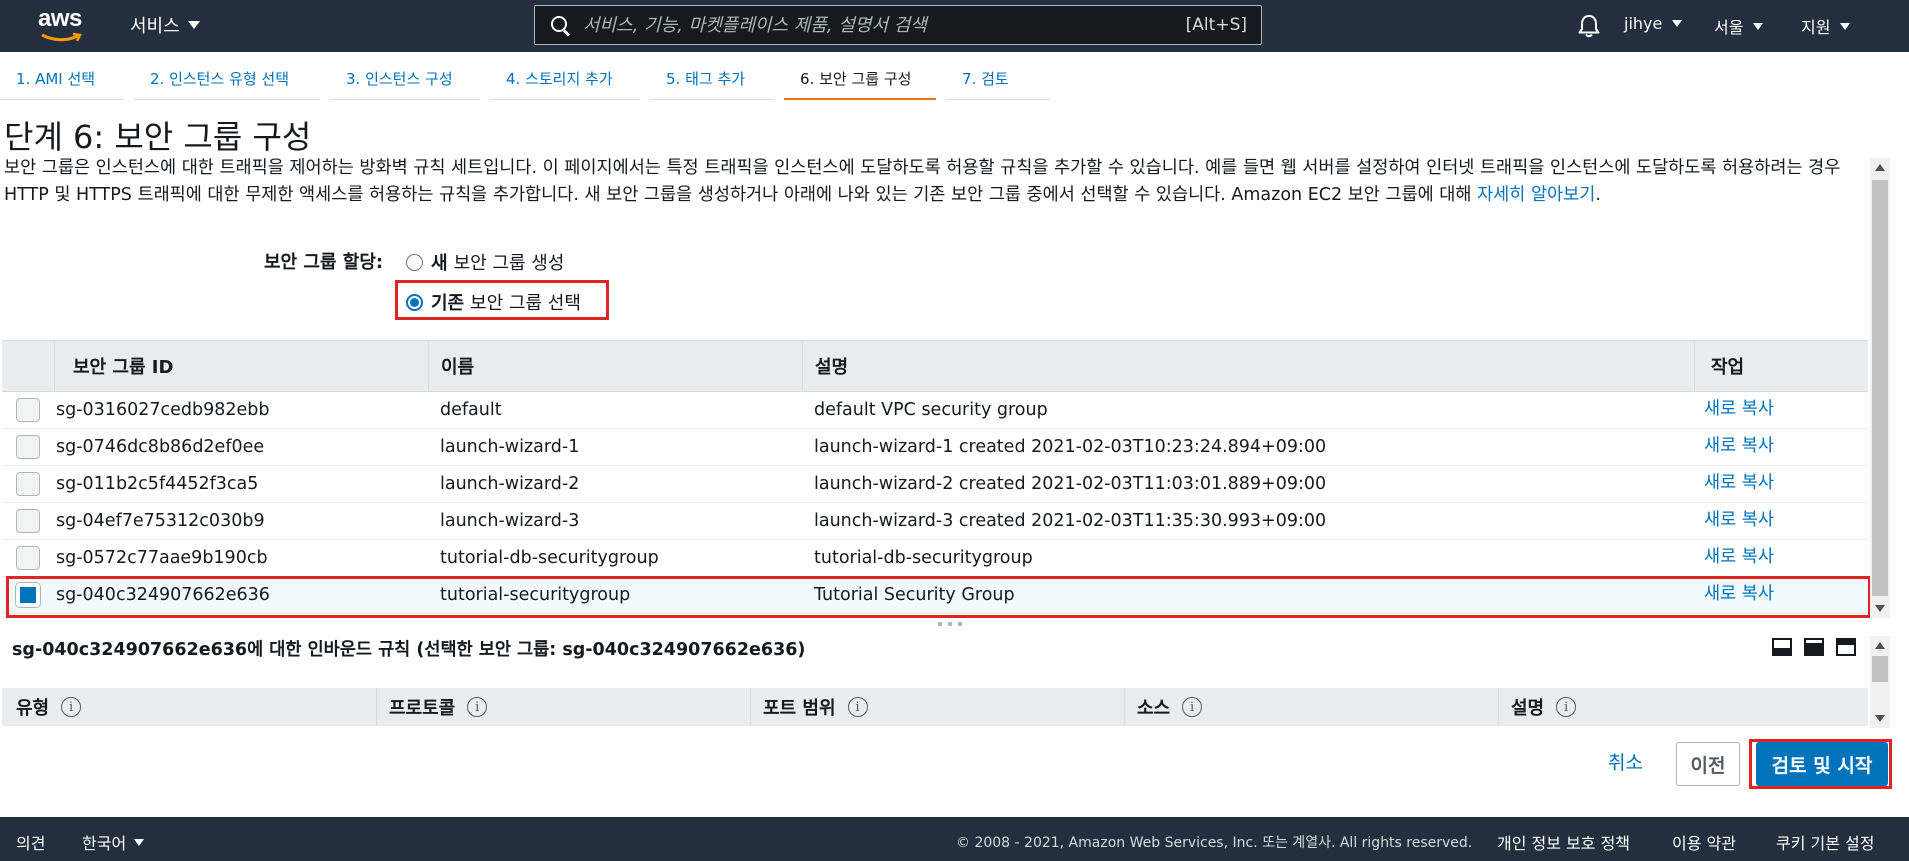 The width and height of the screenshot is (1909, 861). What do you see at coordinates (1625, 761) in the screenshot?
I see `cancel-button: 취소` at bounding box center [1625, 761].